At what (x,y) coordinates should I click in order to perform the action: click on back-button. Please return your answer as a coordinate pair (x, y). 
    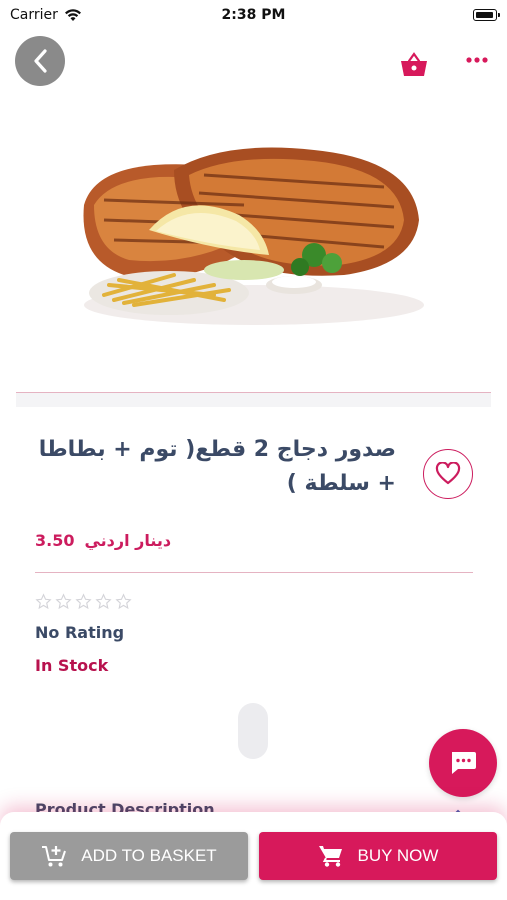
    Looking at the image, I should click on (40, 61).